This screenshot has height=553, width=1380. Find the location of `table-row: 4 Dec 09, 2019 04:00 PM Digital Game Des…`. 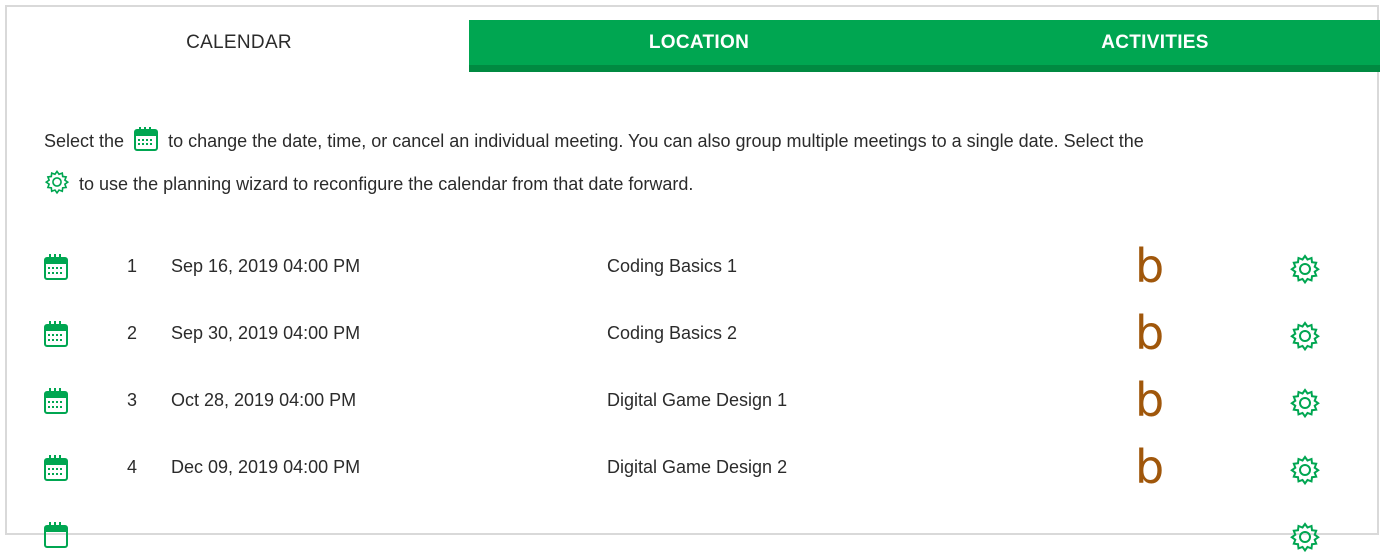

table-row: 4 Dec 09, 2019 04:00 PM Digital Game Des… is located at coordinates (693, 475).